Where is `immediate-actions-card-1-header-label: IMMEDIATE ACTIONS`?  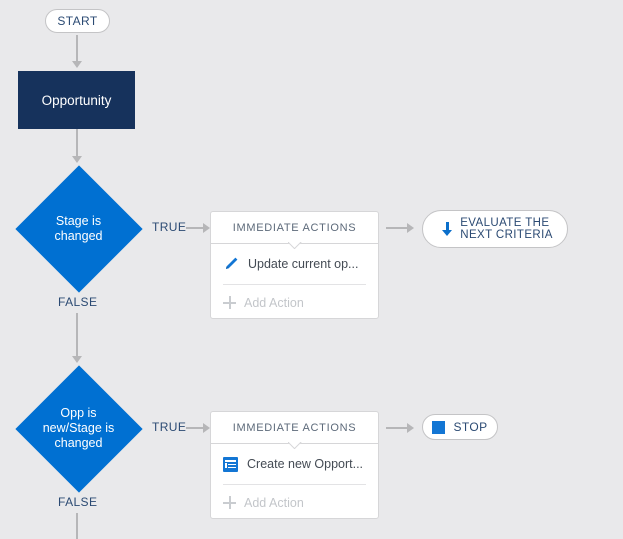 immediate-actions-card-1-header-label: IMMEDIATE ACTIONS is located at coordinates (294, 227).